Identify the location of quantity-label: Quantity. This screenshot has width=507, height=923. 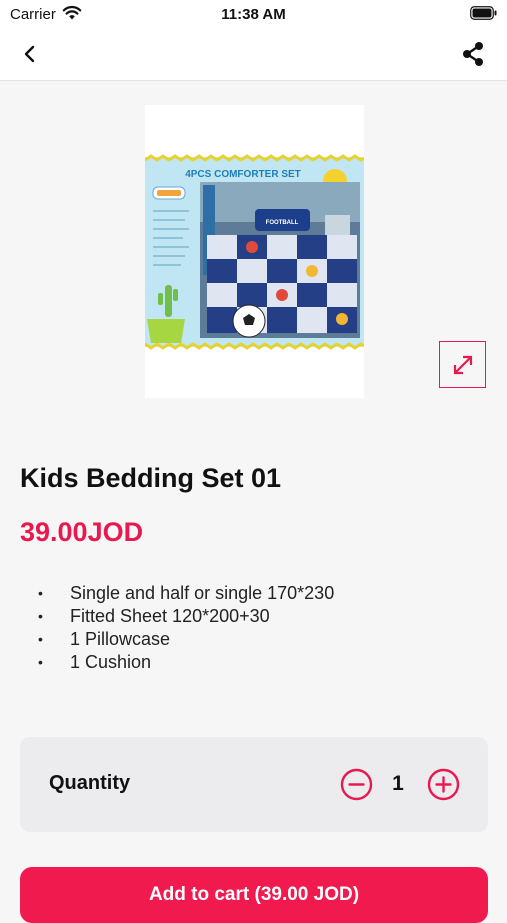
(90, 783).